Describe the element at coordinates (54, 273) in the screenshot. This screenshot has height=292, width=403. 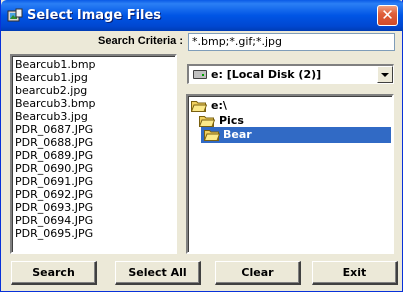
I see `search-button: Search` at that location.